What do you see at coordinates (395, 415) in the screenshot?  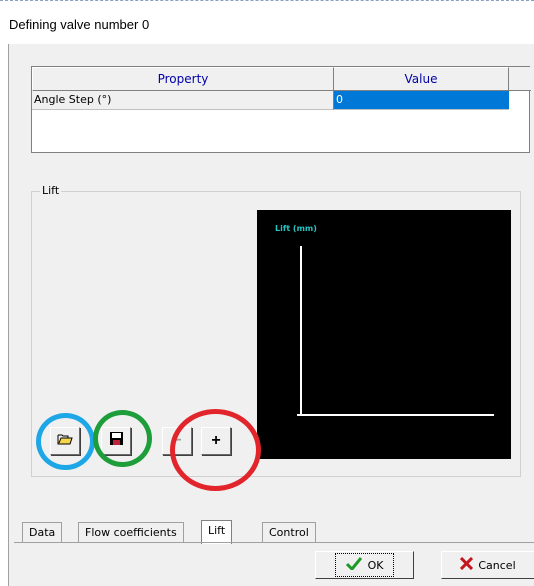 I see `chart-x-axis` at bounding box center [395, 415].